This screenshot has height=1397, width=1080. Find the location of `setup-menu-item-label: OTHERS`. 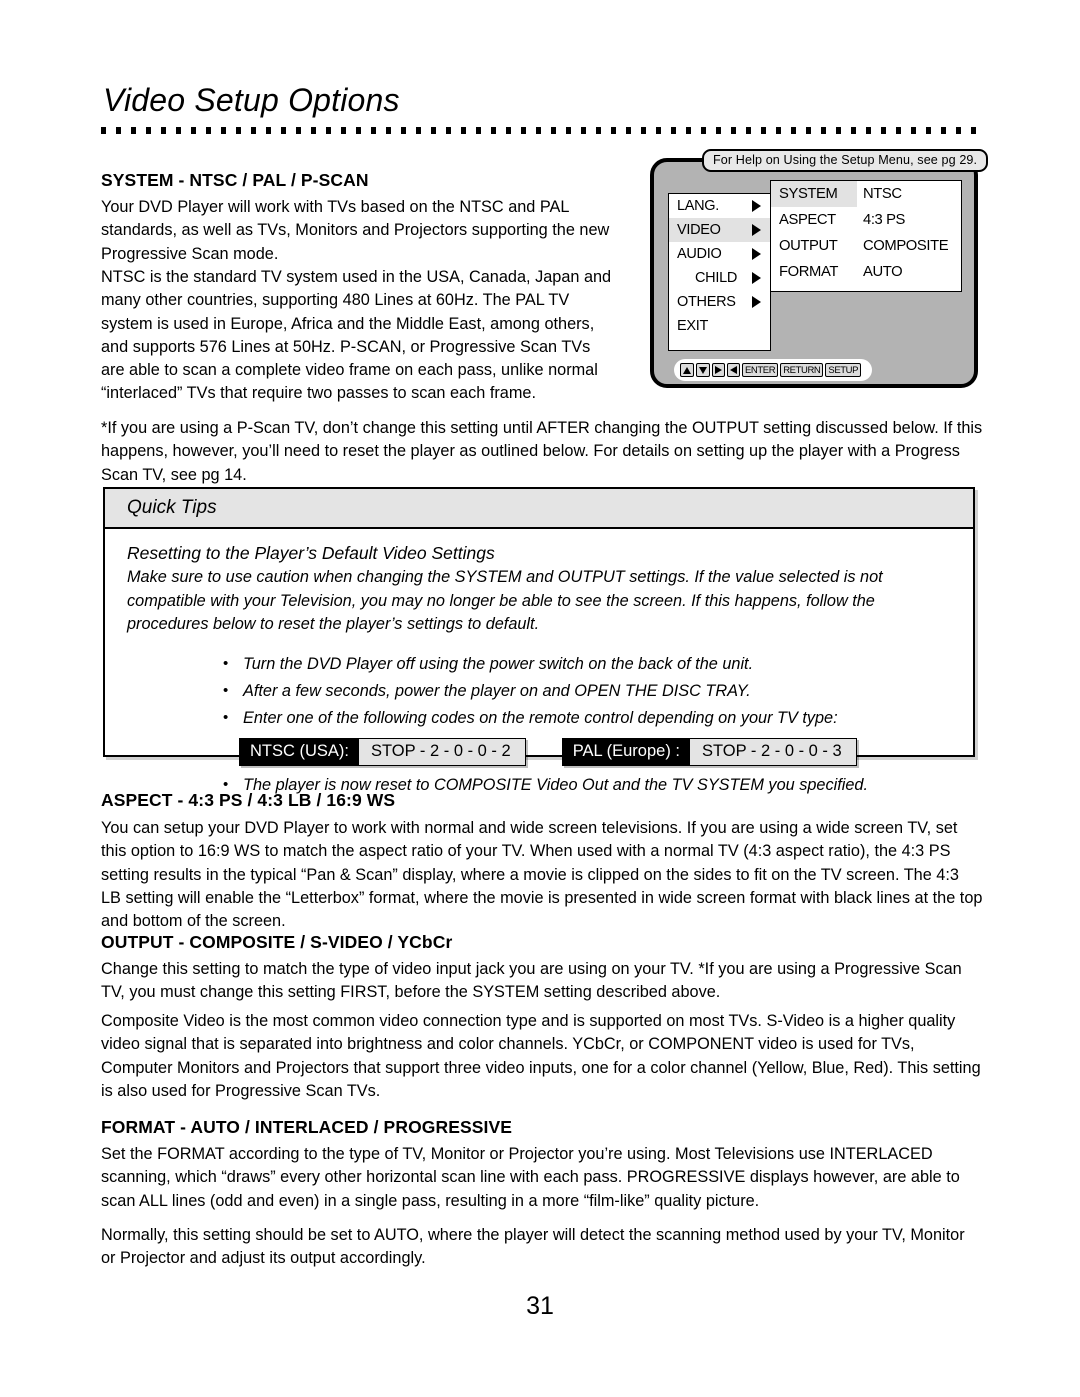

setup-menu-item-label: OTHERS is located at coordinates (706, 302).